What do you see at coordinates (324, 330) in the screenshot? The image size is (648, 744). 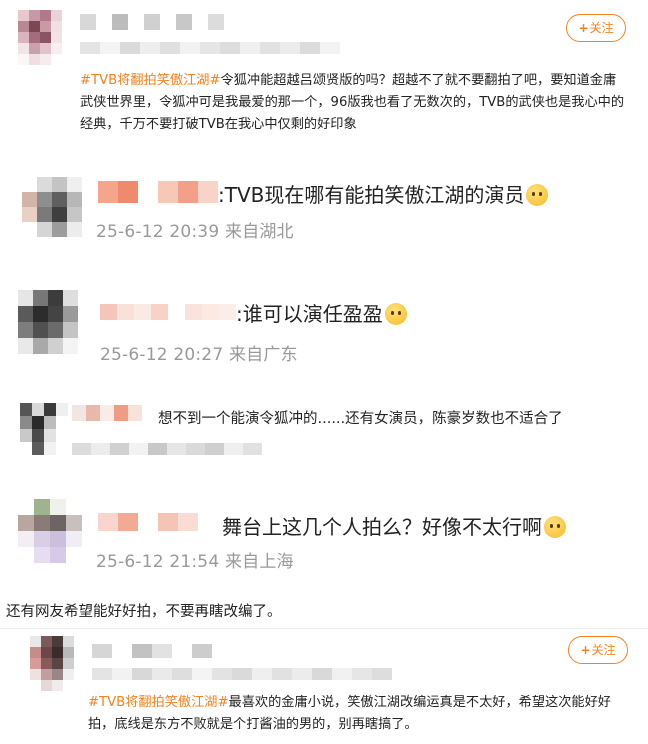 I see `reply-card-2: :谁可以演任盈盈 25-6-12 20:27 来自广东` at bounding box center [324, 330].